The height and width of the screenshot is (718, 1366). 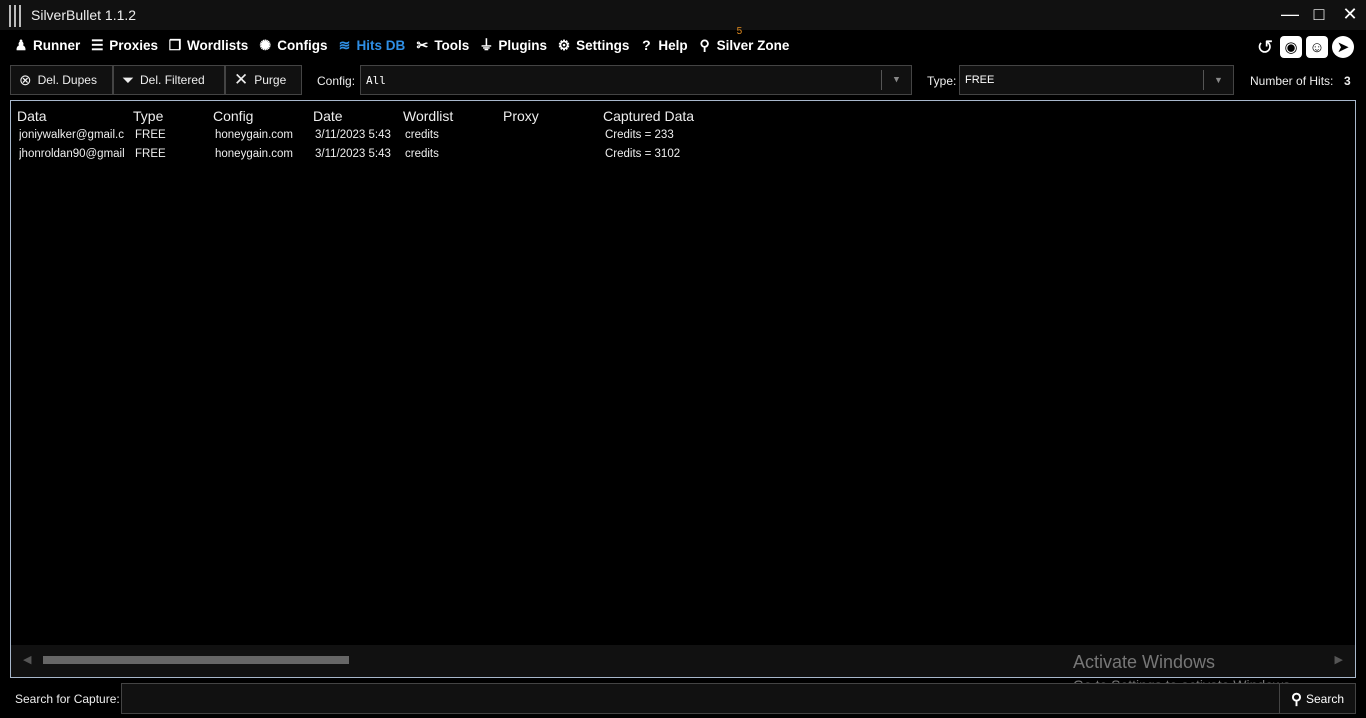 What do you see at coordinates (1317, 47) in the screenshot?
I see `discord-icon: ☺` at bounding box center [1317, 47].